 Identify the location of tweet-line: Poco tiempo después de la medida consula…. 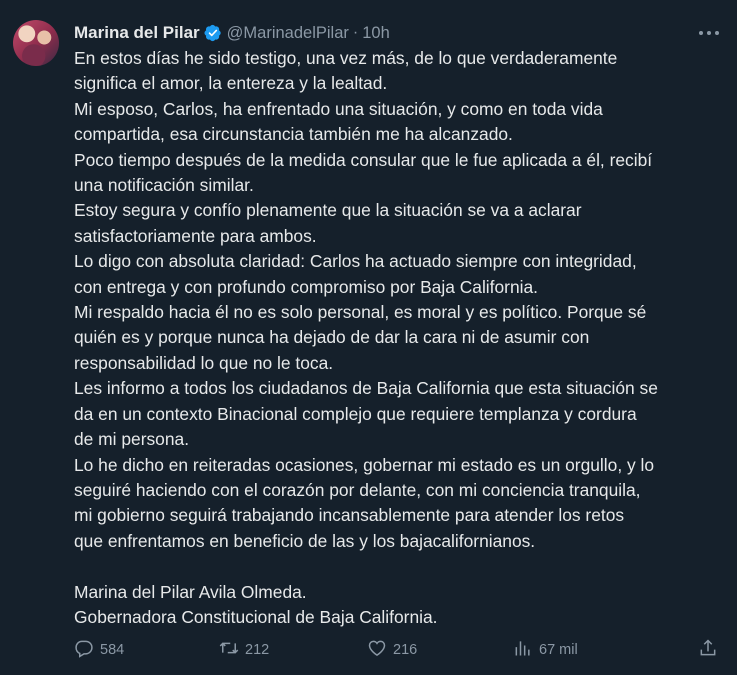
(363, 159).